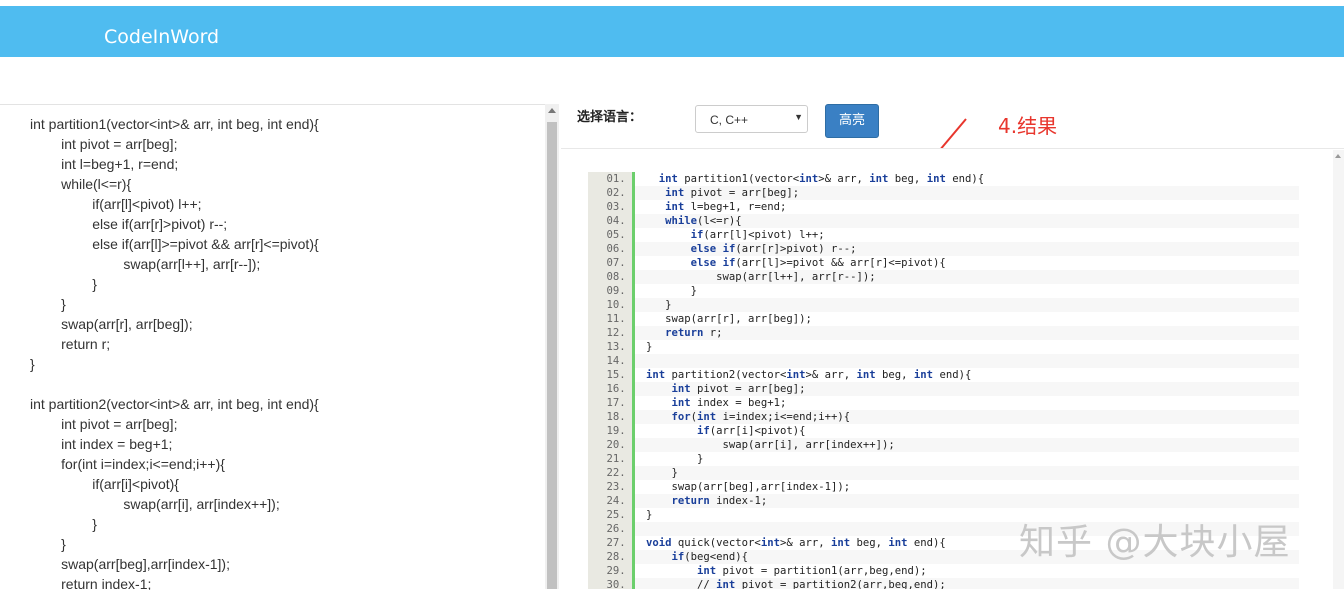 The width and height of the screenshot is (1344, 590). Describe the element at coordinates (610, 543) in the screenshot. I see `line-number: 27.` at that location.